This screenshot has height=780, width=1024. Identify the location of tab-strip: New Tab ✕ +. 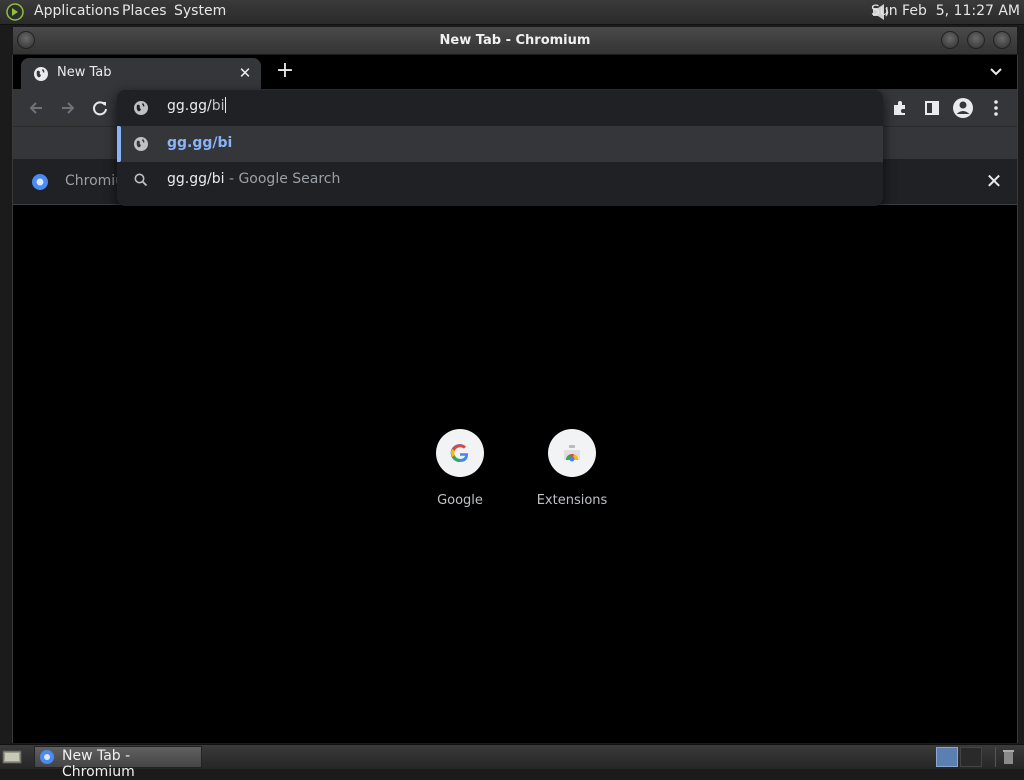
(515, 72).